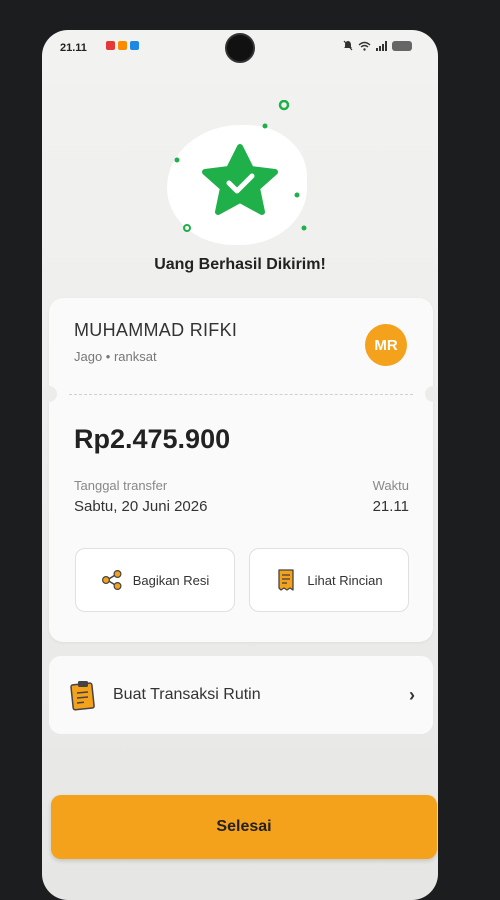  Describe the element at coordinates (402, 45) in the screenshot. I see `battery-icon` at that location.